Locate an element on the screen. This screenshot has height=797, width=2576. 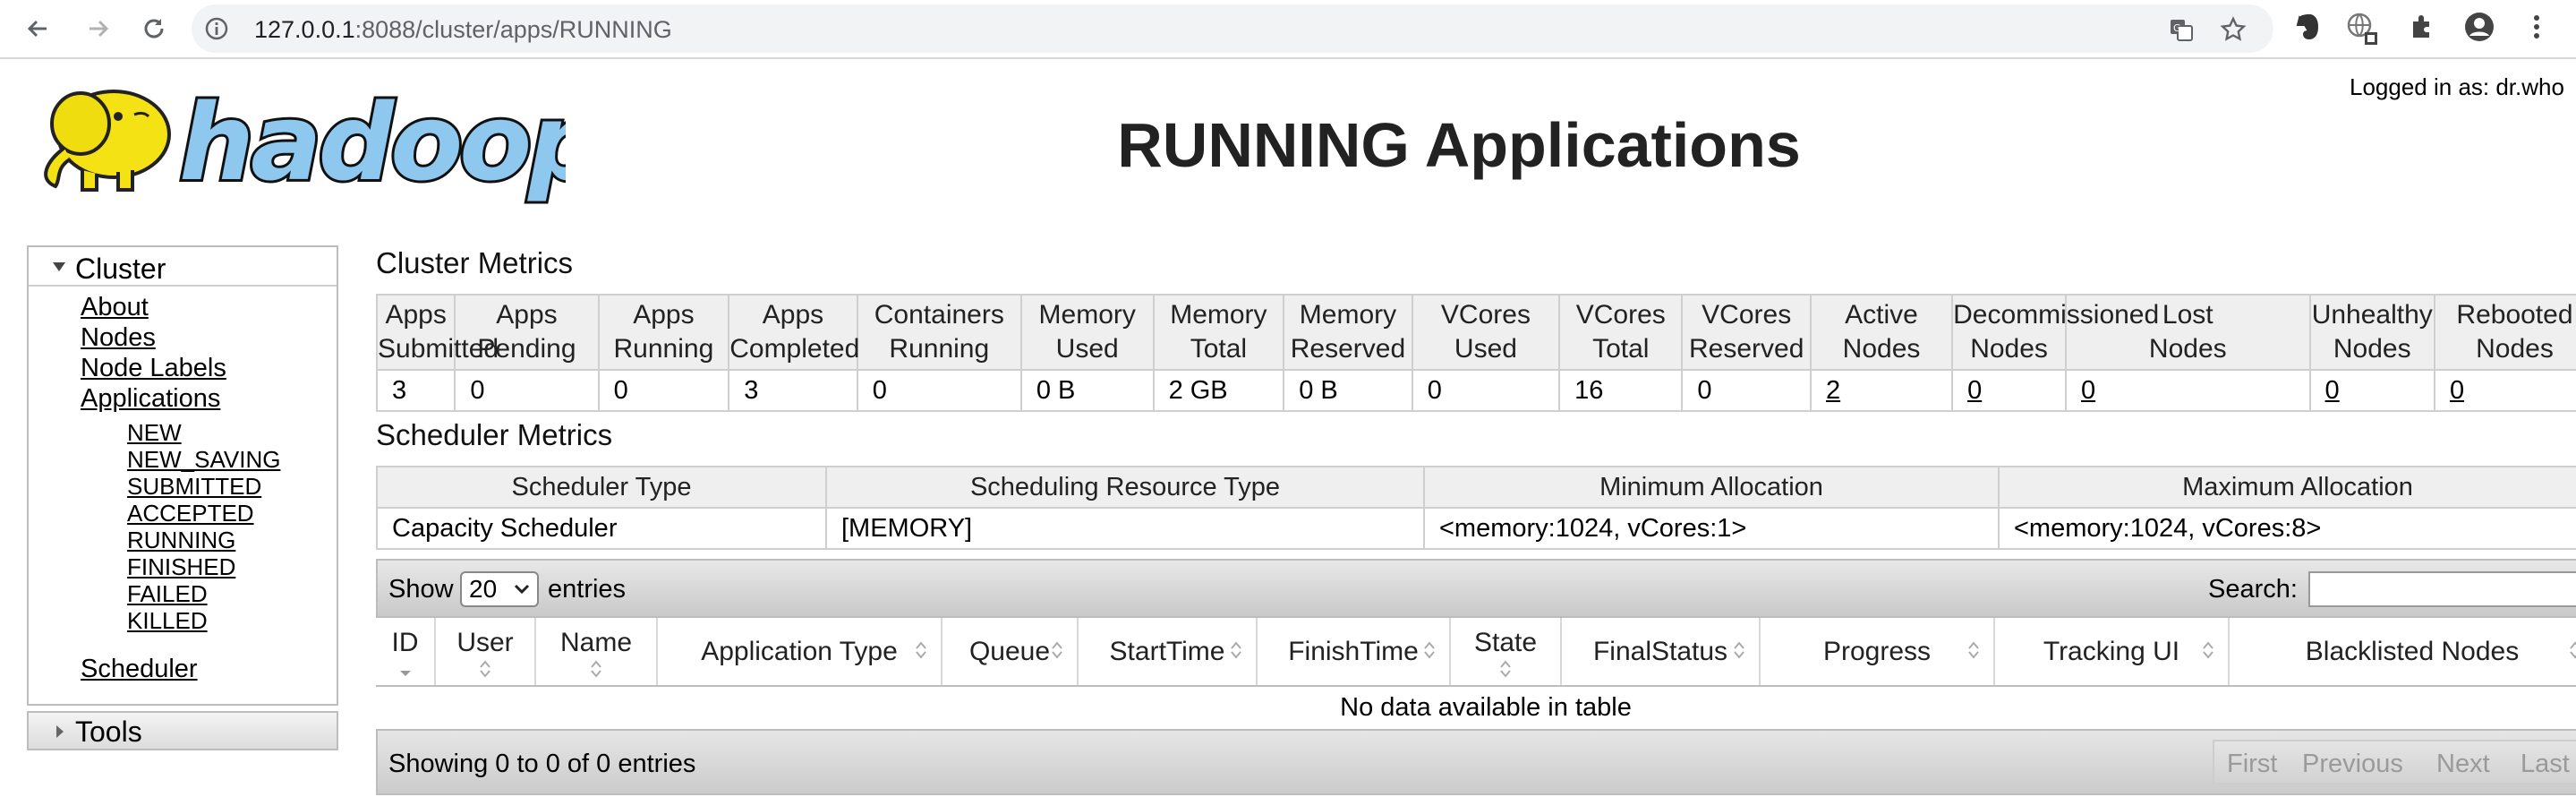
column-header: Queue is located at coordinates (1010, 652).